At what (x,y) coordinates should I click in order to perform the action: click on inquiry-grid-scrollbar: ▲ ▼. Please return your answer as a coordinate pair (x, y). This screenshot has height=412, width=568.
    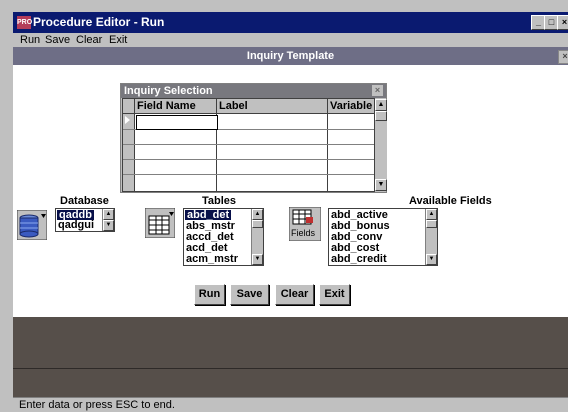
    Looking at the image, I should click on (381, 145).